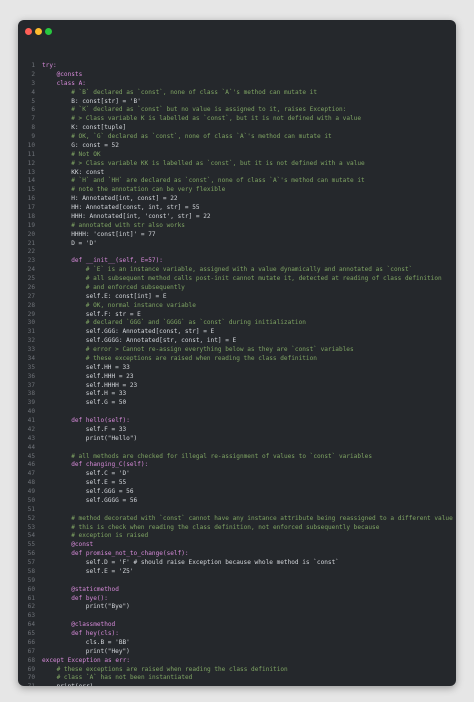  I want to click on line-number: 29, so click(31, 314).